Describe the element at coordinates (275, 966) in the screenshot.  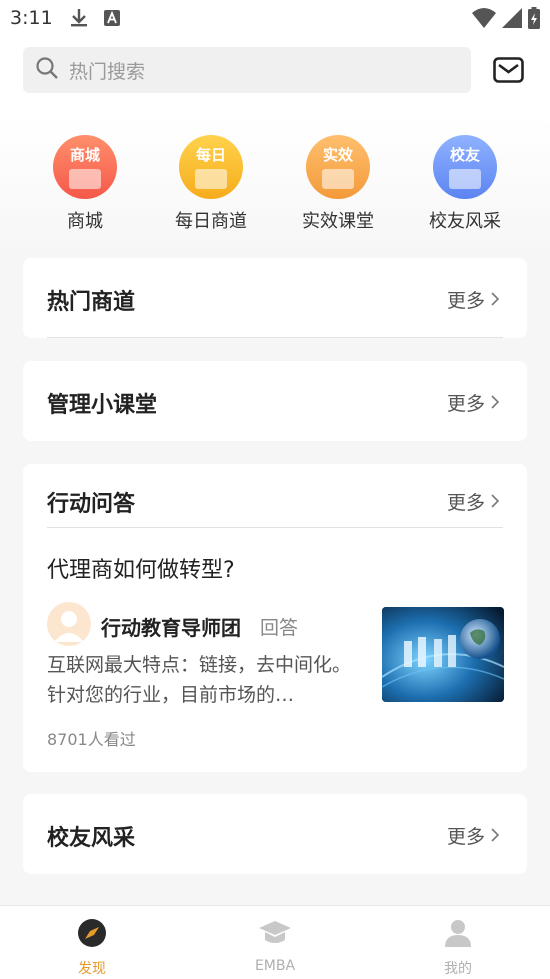
I see `tab-label: EMBA` at that location.